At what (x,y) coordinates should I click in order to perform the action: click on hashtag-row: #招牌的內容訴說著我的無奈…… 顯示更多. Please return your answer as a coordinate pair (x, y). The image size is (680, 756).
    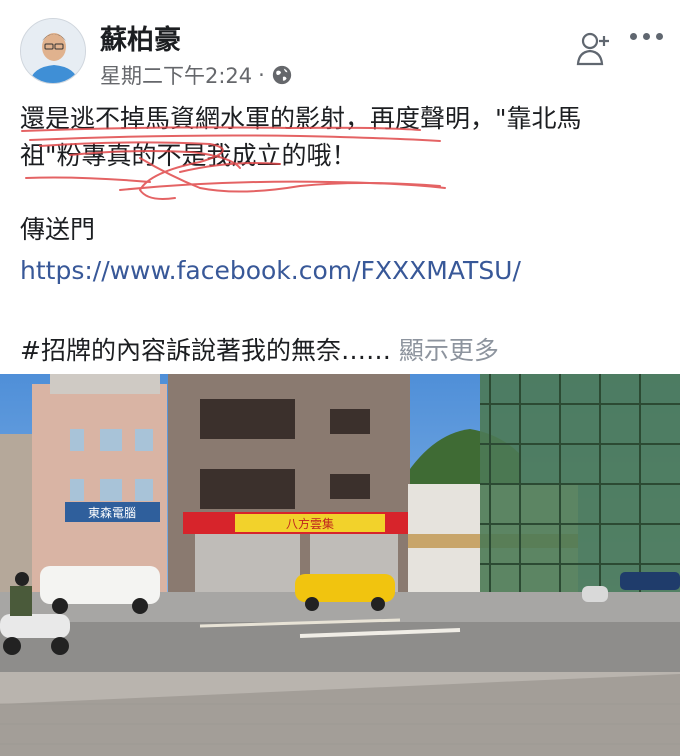
    Looking at the image, I should click on (345, 350).